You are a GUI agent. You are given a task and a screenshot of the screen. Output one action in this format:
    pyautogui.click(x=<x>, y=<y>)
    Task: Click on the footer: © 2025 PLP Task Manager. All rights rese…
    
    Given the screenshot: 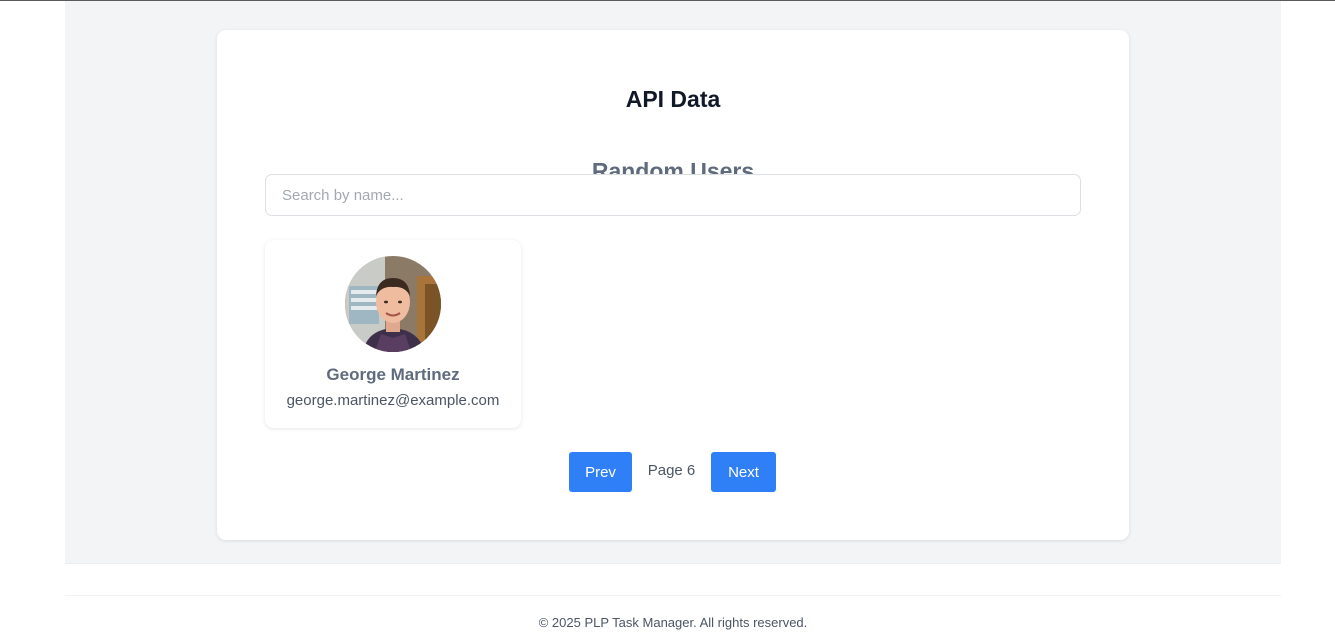 What is the action you would take?
    pyautogui.click(x=673, y=598)
    